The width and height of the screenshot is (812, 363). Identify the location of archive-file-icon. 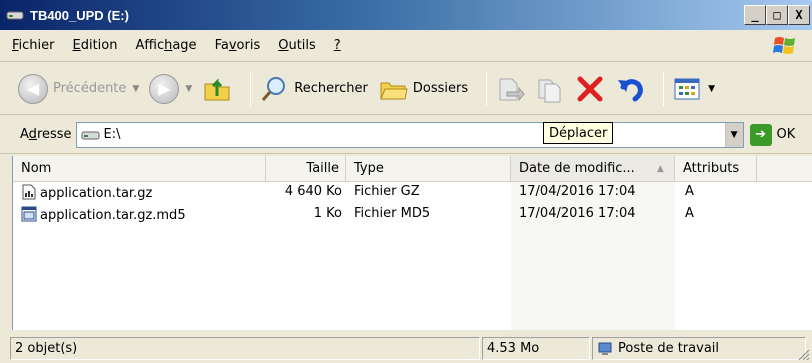
(29, 192).